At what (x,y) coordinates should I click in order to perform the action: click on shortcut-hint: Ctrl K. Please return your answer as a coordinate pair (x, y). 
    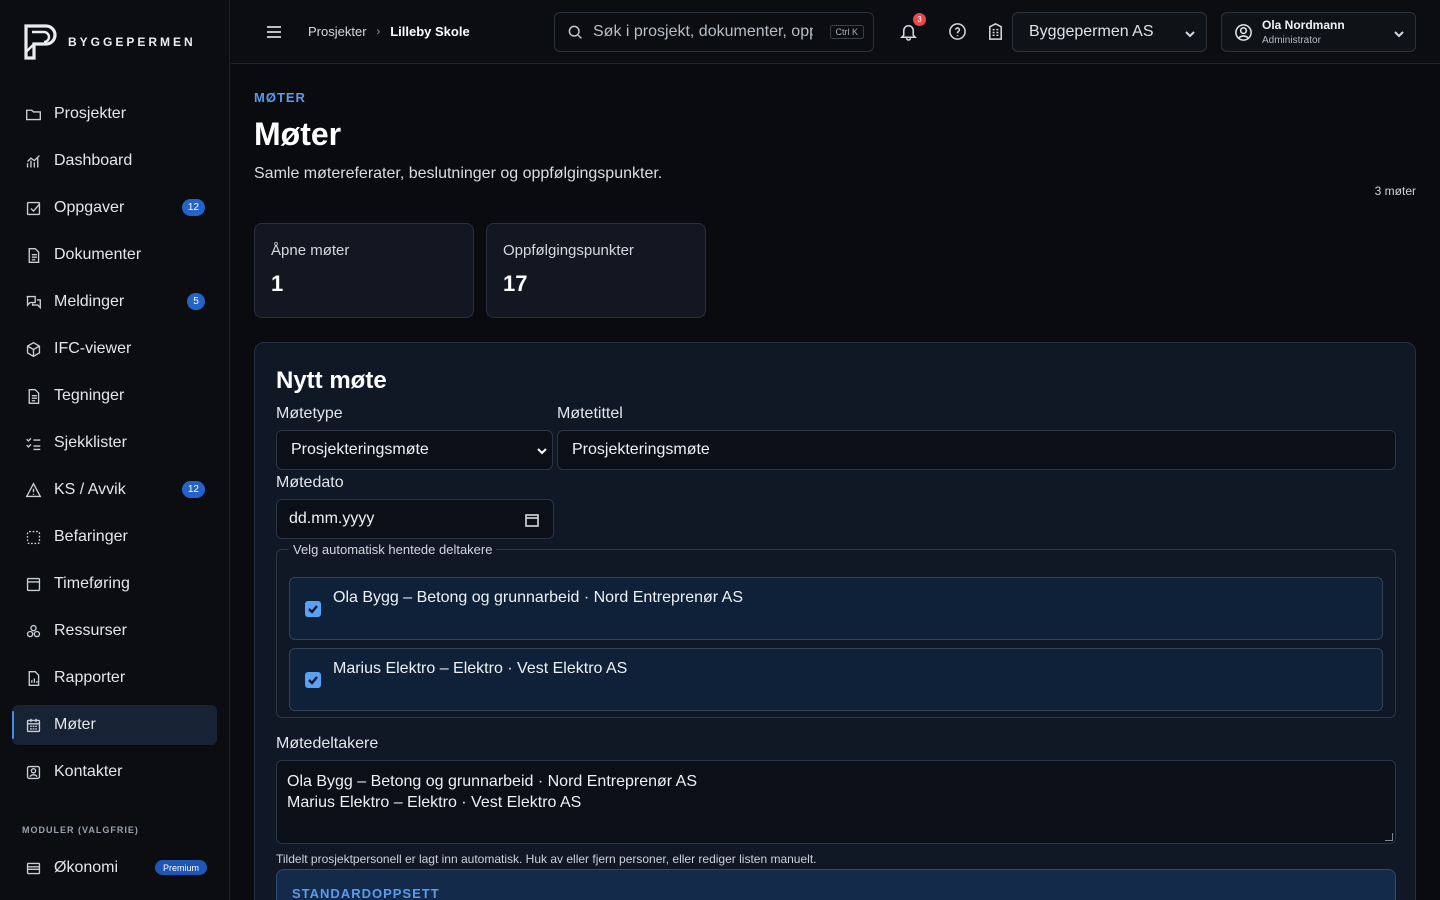
    Looking at the image, I should click on (846, 32).